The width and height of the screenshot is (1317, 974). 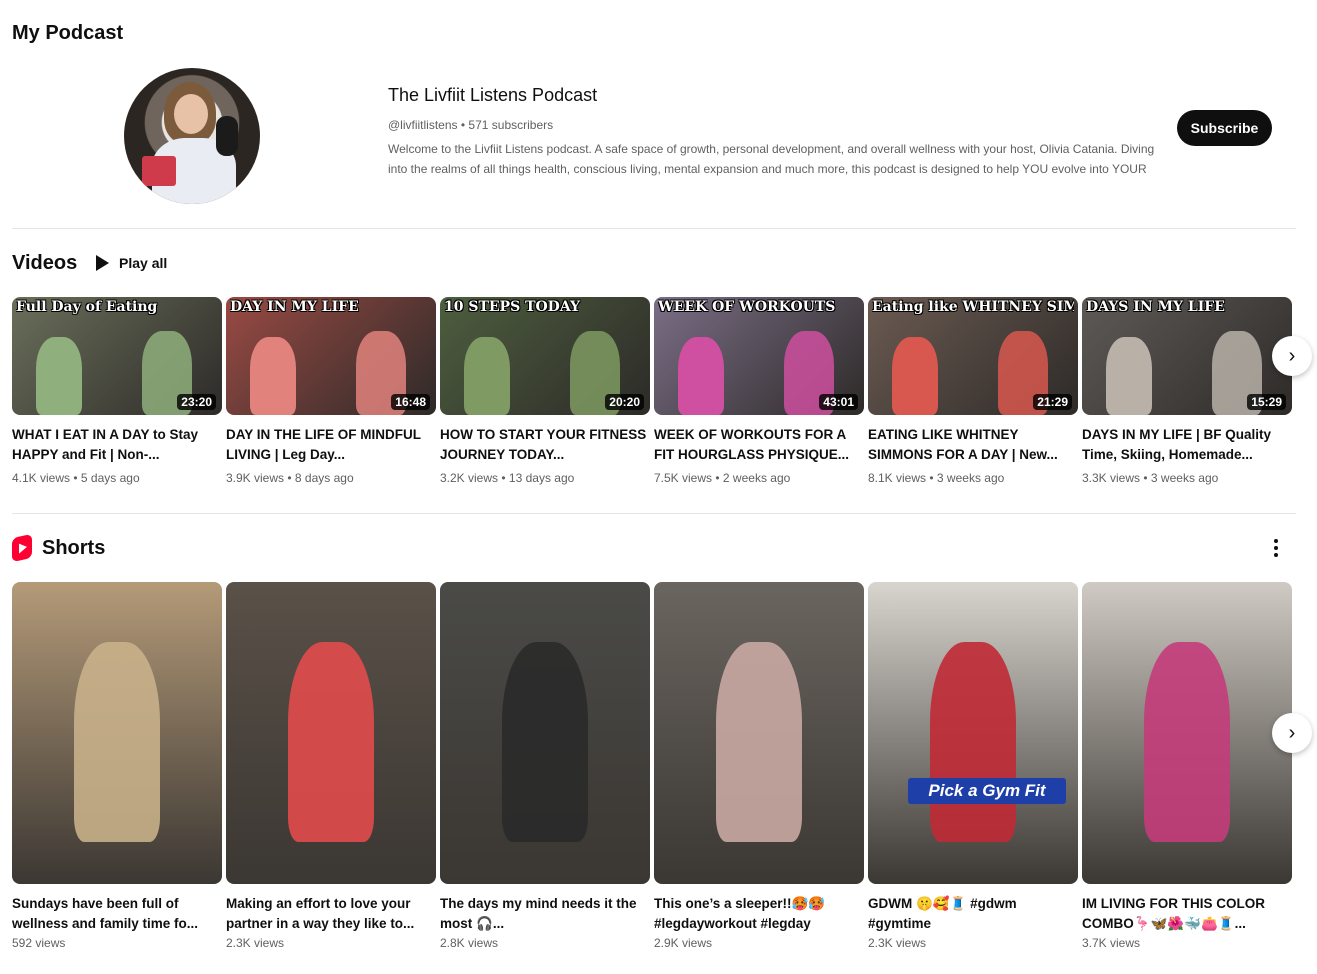 What do you see at coordinates (973, 914) in the screenshot?
I see `short-title: GDWM 🤫🥰🧵 #gdwm #gymtime` at bounding box center [973, 914].